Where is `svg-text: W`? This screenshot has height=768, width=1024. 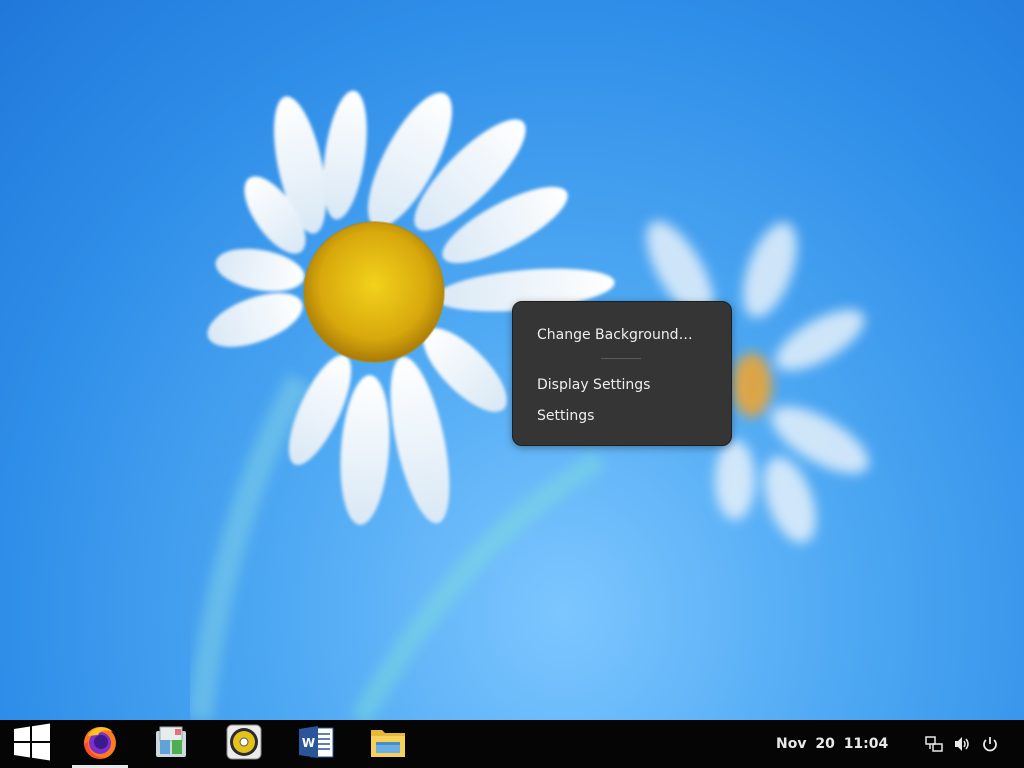
svg-text: W is located at coordinates (308, 743).